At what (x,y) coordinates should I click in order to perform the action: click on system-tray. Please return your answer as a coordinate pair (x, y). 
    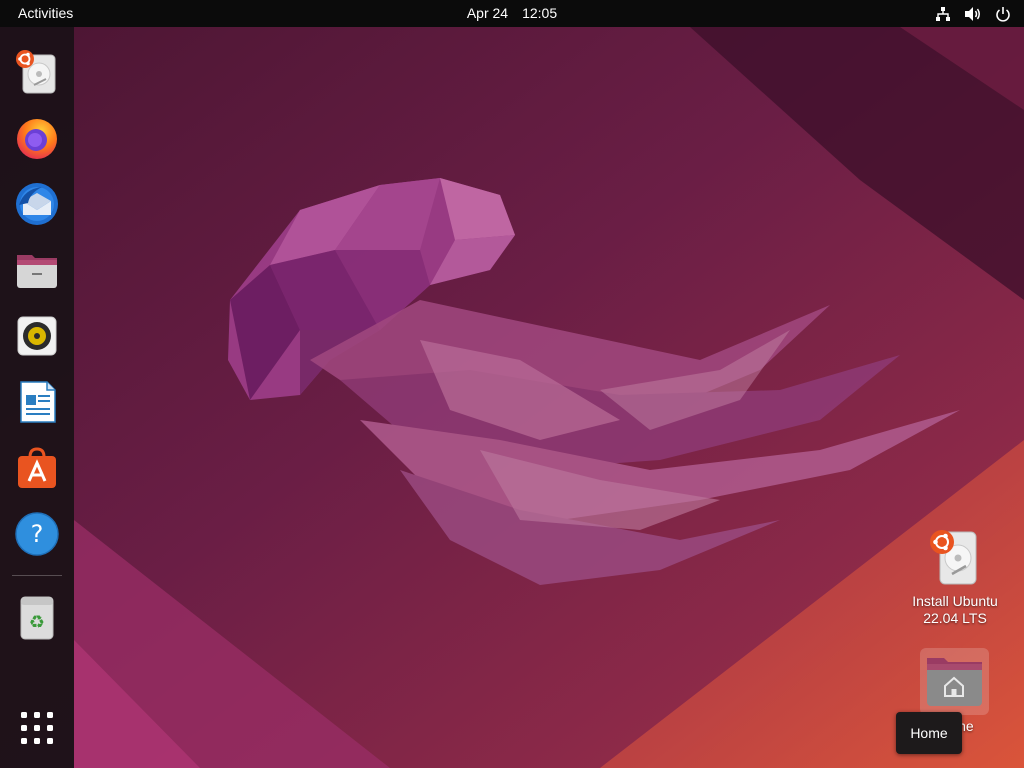
    Looking at the image, I should click on (973, 13).